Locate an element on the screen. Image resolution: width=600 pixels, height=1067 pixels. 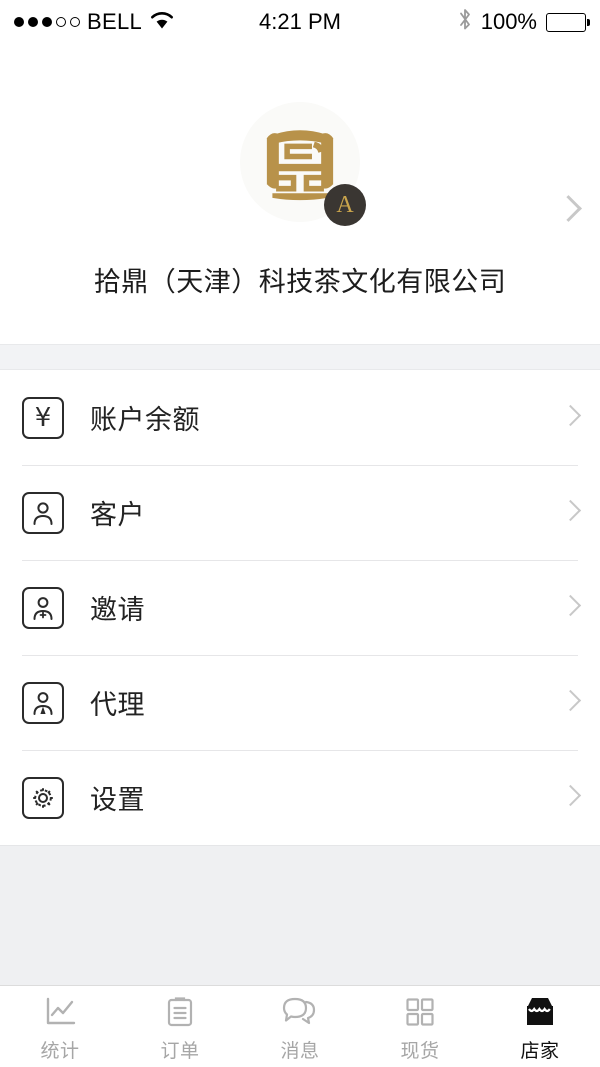
carrier-label: BELL is located at coordinates (115, 21).